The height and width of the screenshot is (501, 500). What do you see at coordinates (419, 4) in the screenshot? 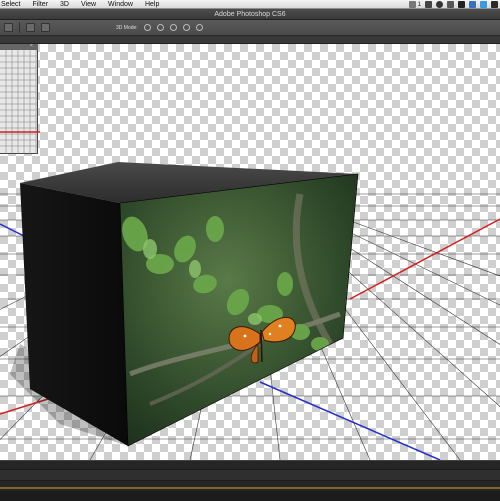
I see `status-count: 1` at bounding box center [419, 4].